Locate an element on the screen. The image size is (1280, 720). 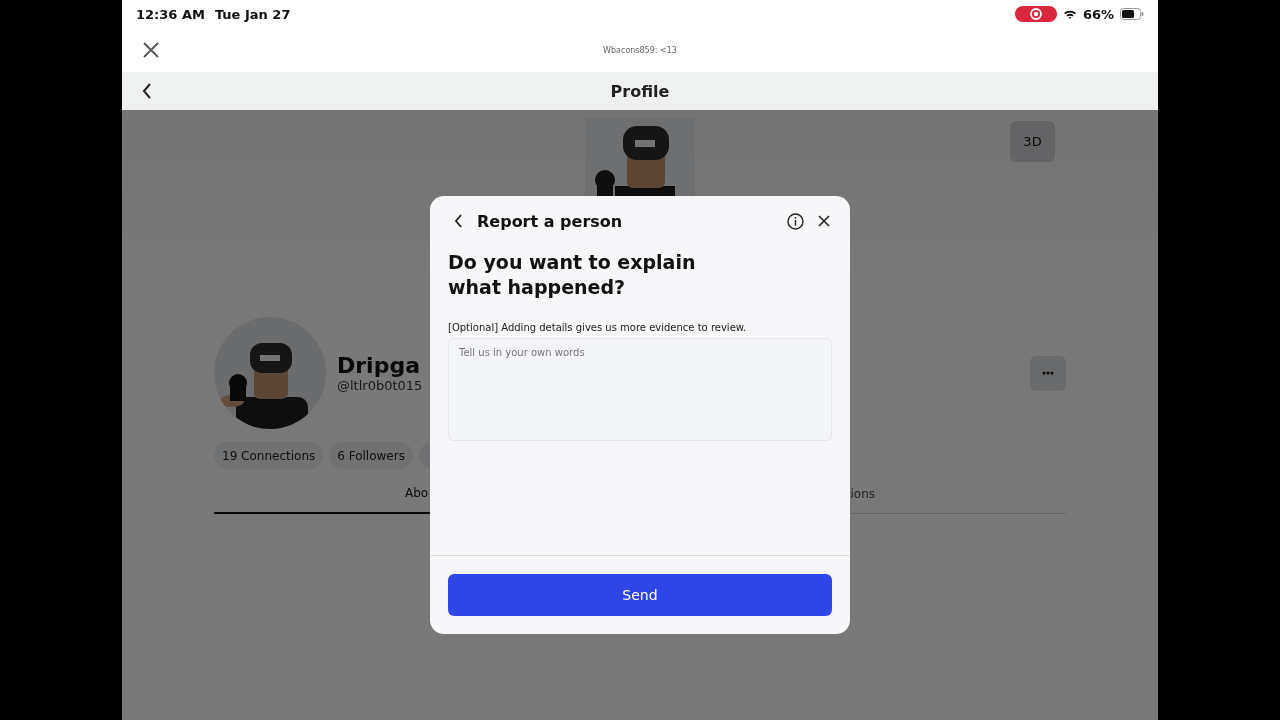
3d-view-button: 3D is located at coordinates (1032, 141).